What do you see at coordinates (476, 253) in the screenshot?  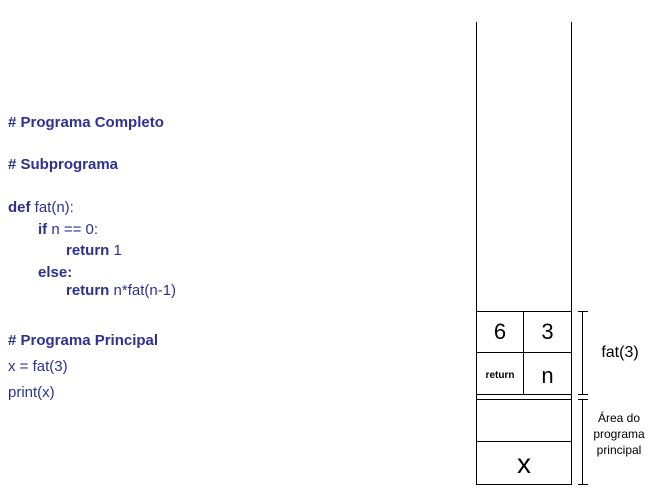 I see `stack-left-border` at bounding box center [476, 253].